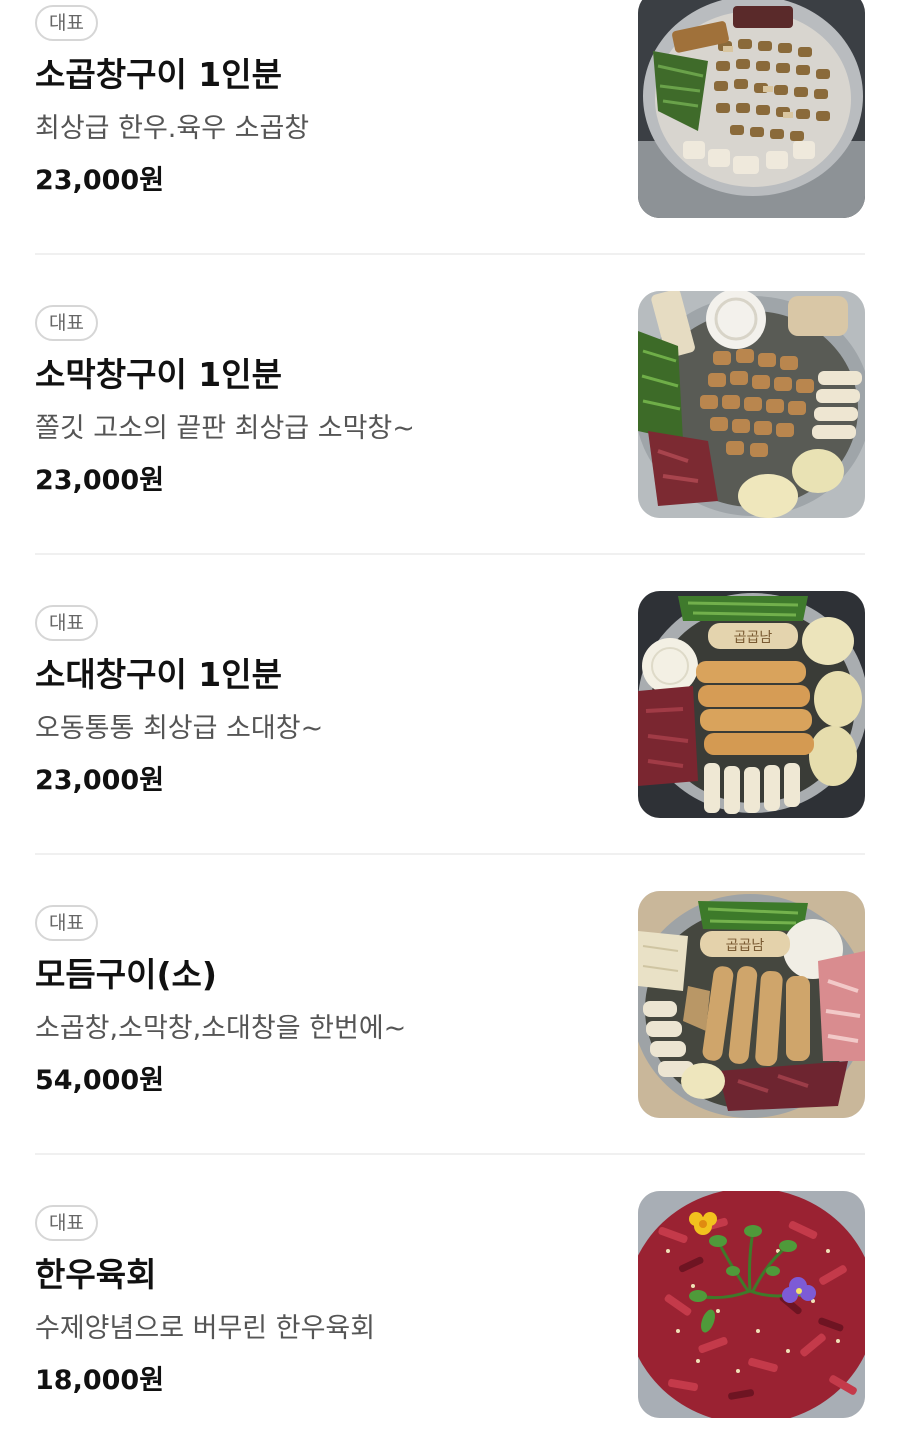 This screenshot has width=900, height=1455. What do you see at coordinates (221, 1028) in the screenshot?
I see `menu-item-description: 소곱창,소막창,소대창을 한번에~` at bounding box center [221, 1028].